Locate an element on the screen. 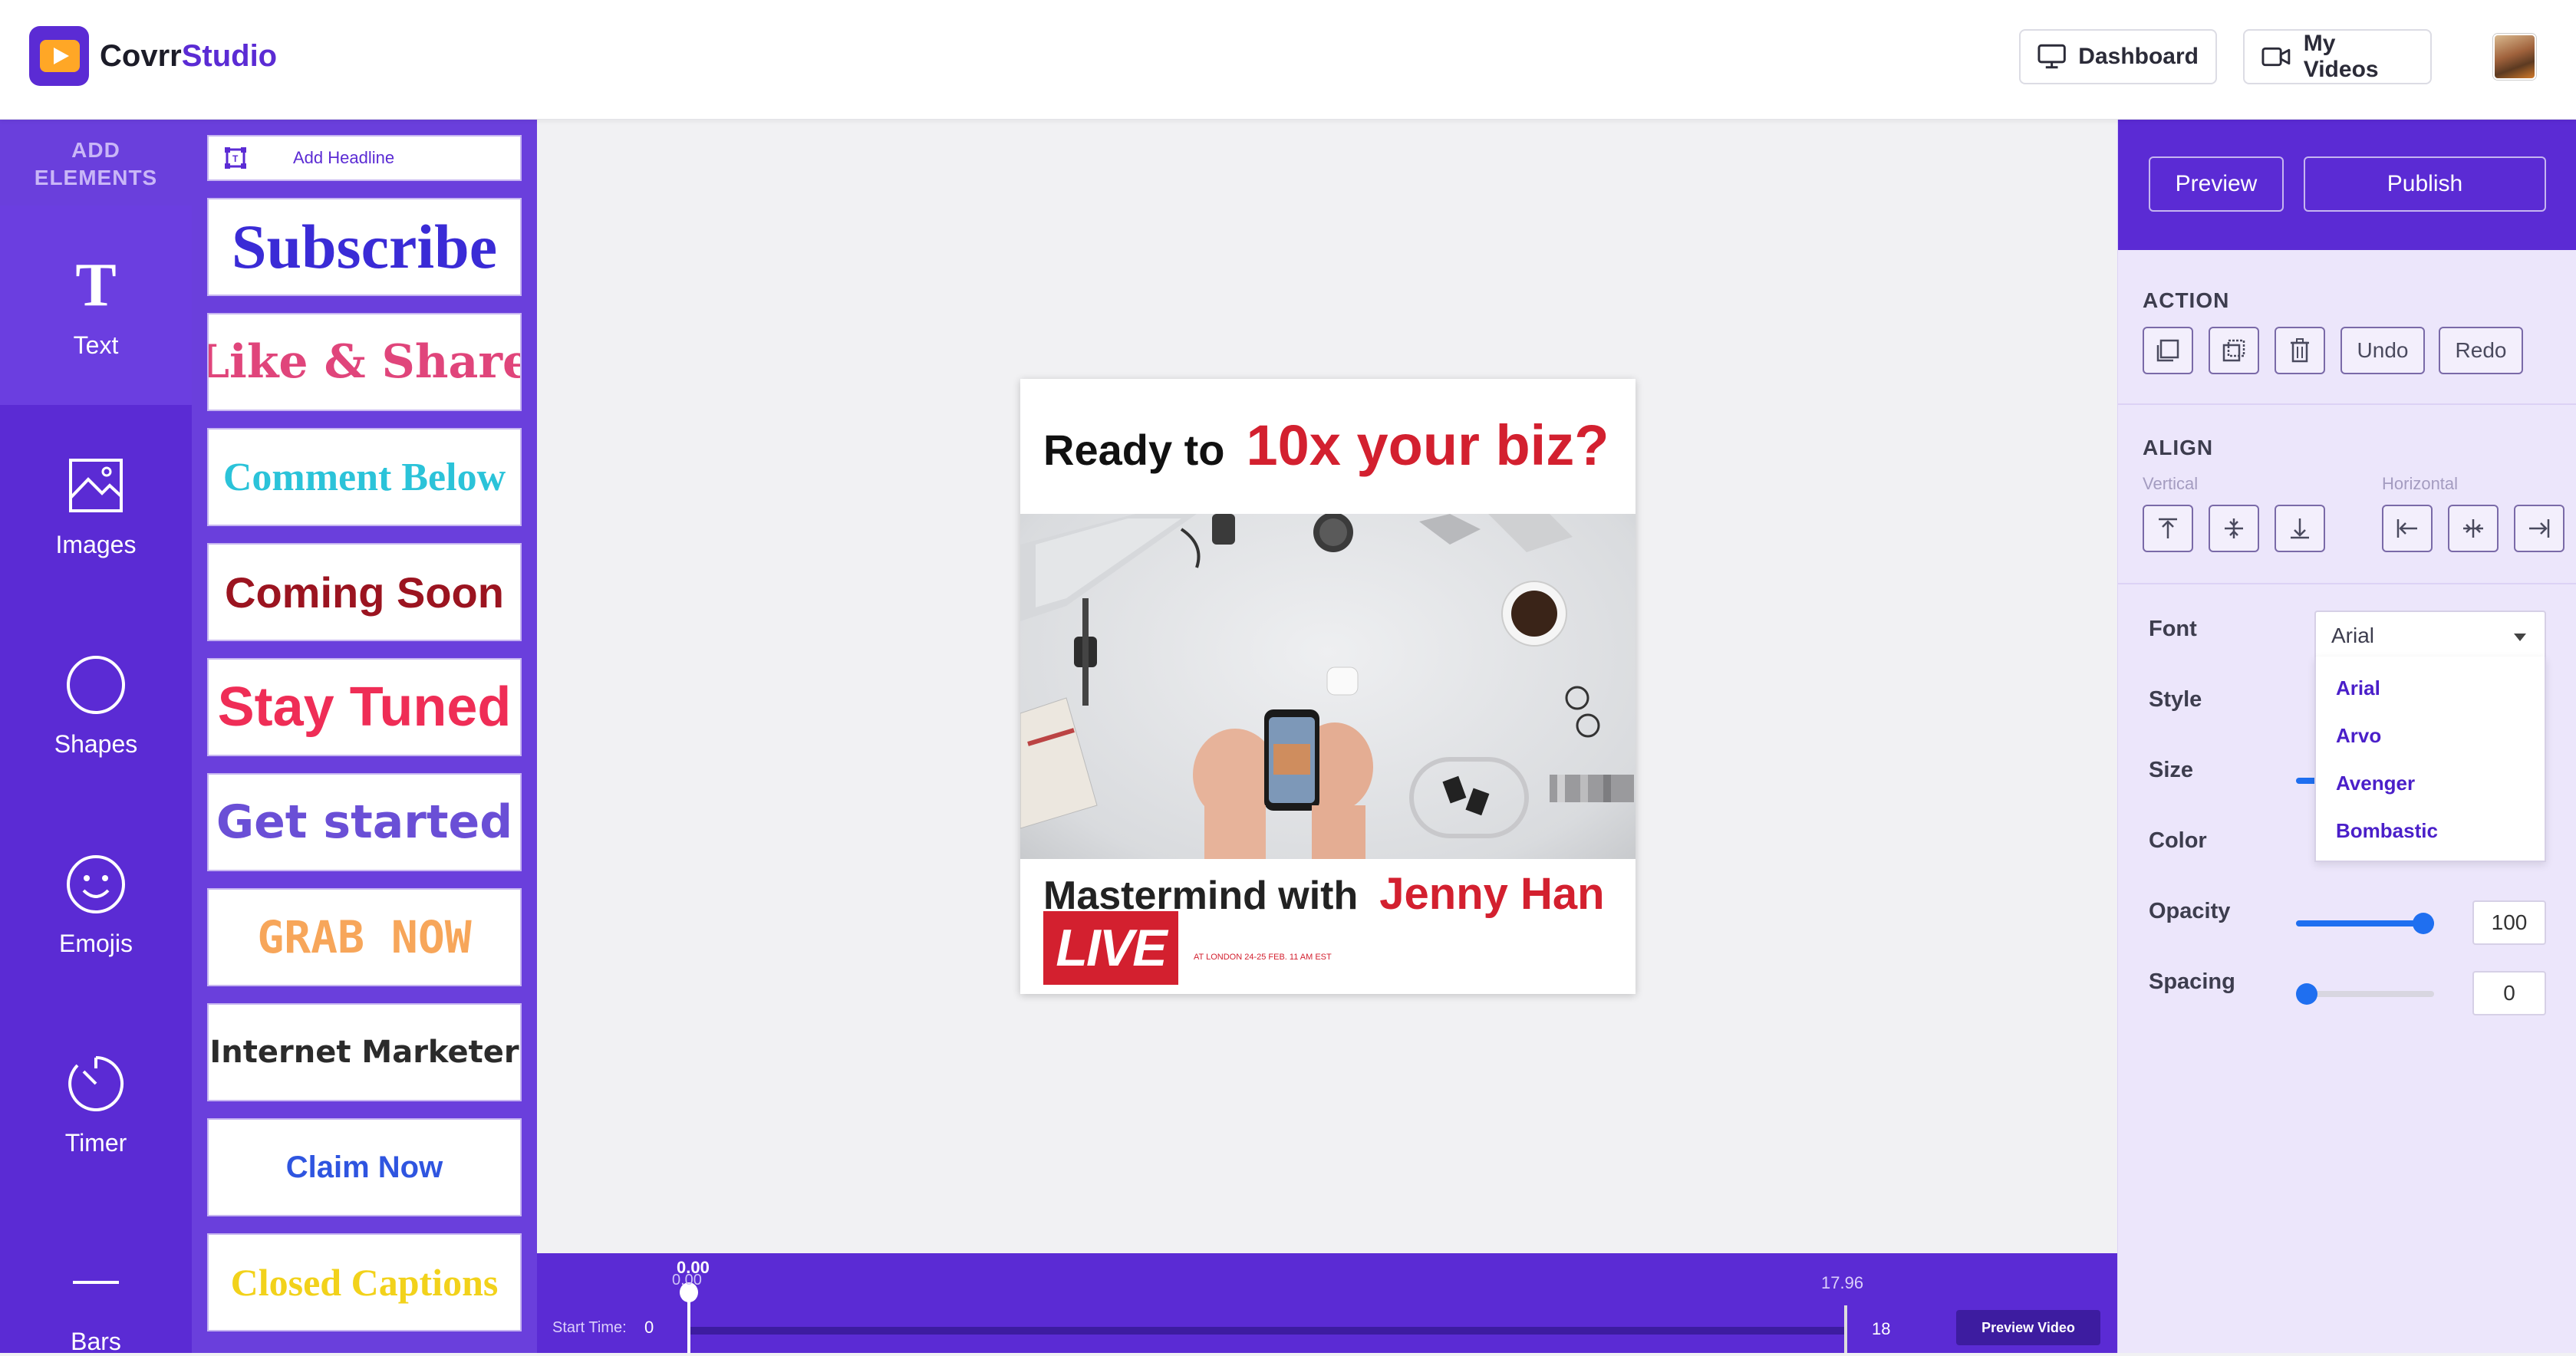  font-option-arial: Arial is located at coordinates (2430, 688).